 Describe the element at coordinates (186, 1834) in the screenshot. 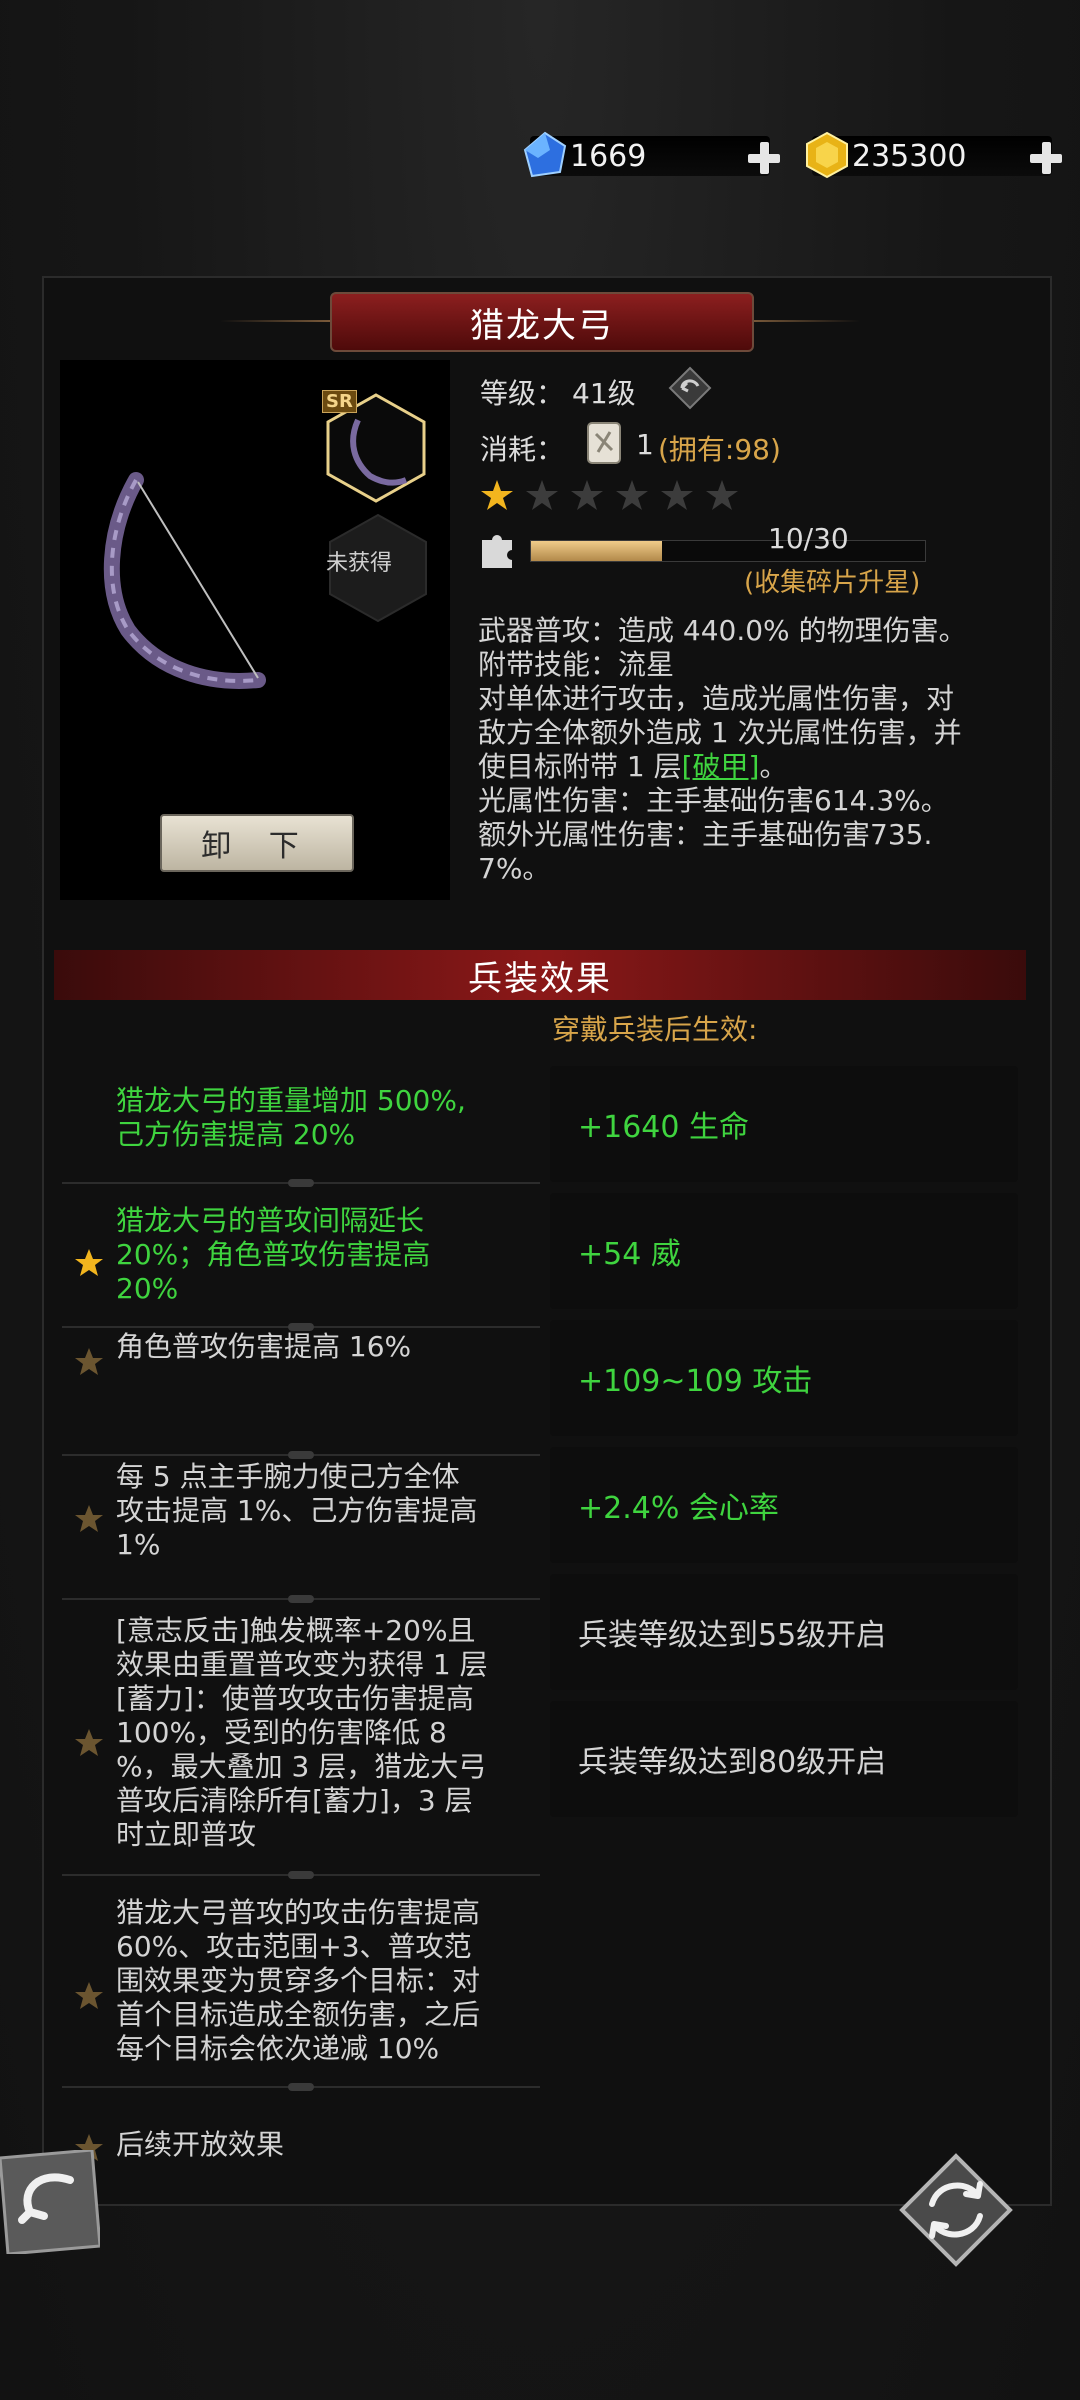

I see `effect-line: 时立即普攻` at that location.